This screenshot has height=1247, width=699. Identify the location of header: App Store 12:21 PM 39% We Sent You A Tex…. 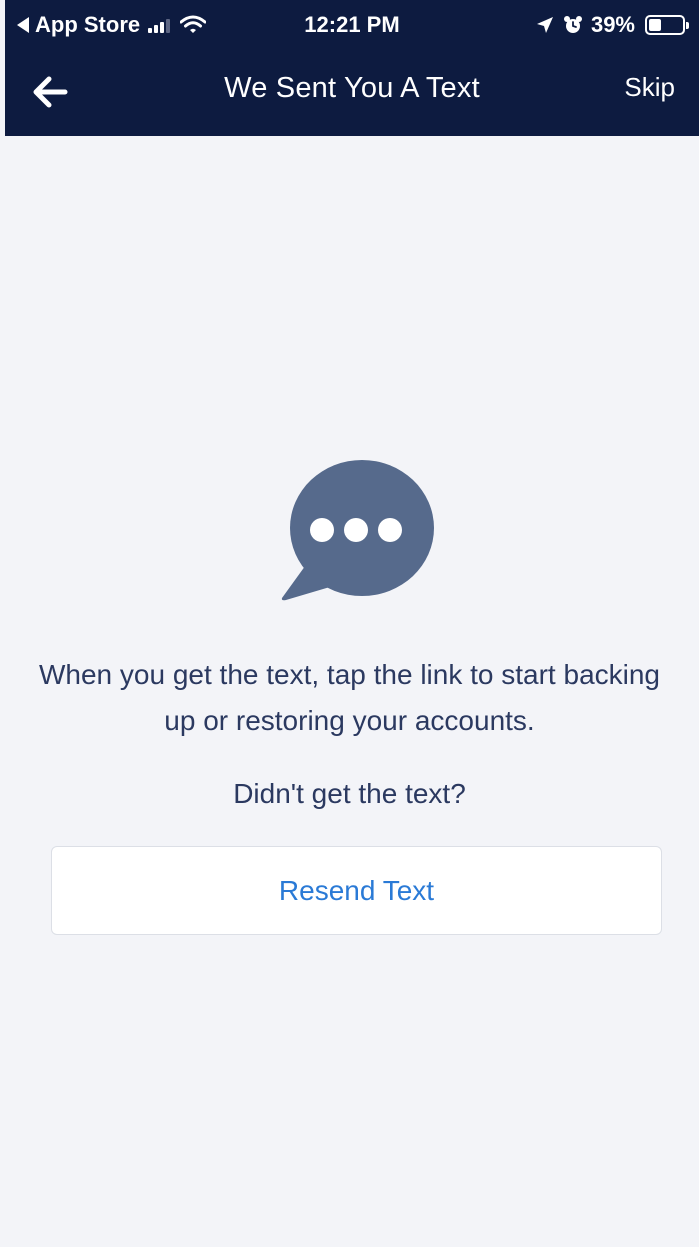
(352, 68).